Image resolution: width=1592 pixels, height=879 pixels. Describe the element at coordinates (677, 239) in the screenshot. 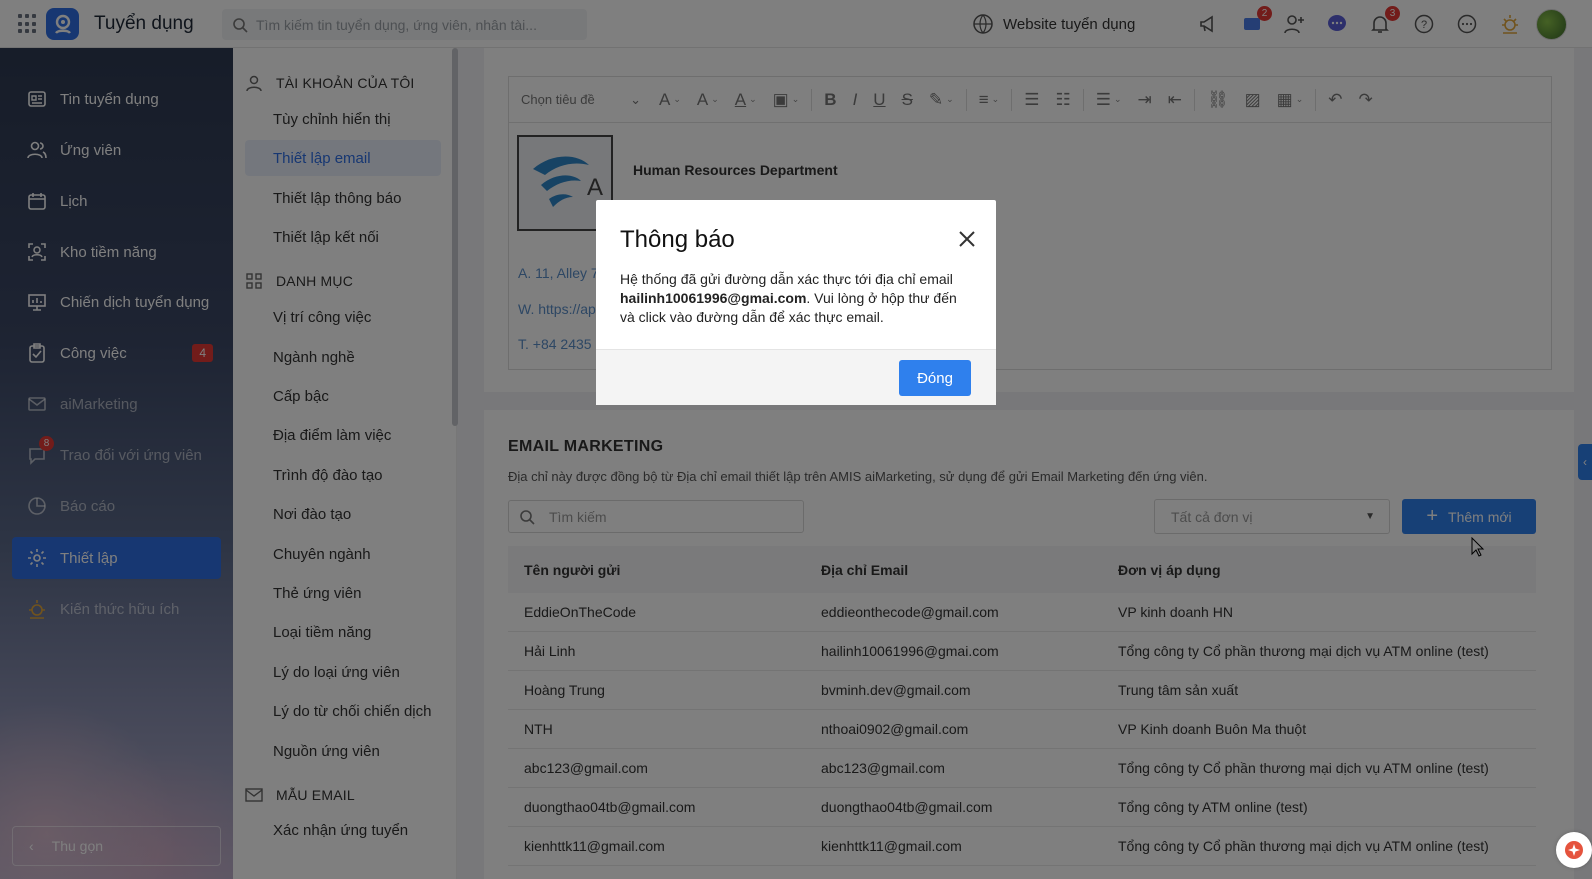

I see `dialog-title: Thông báo` at that location.